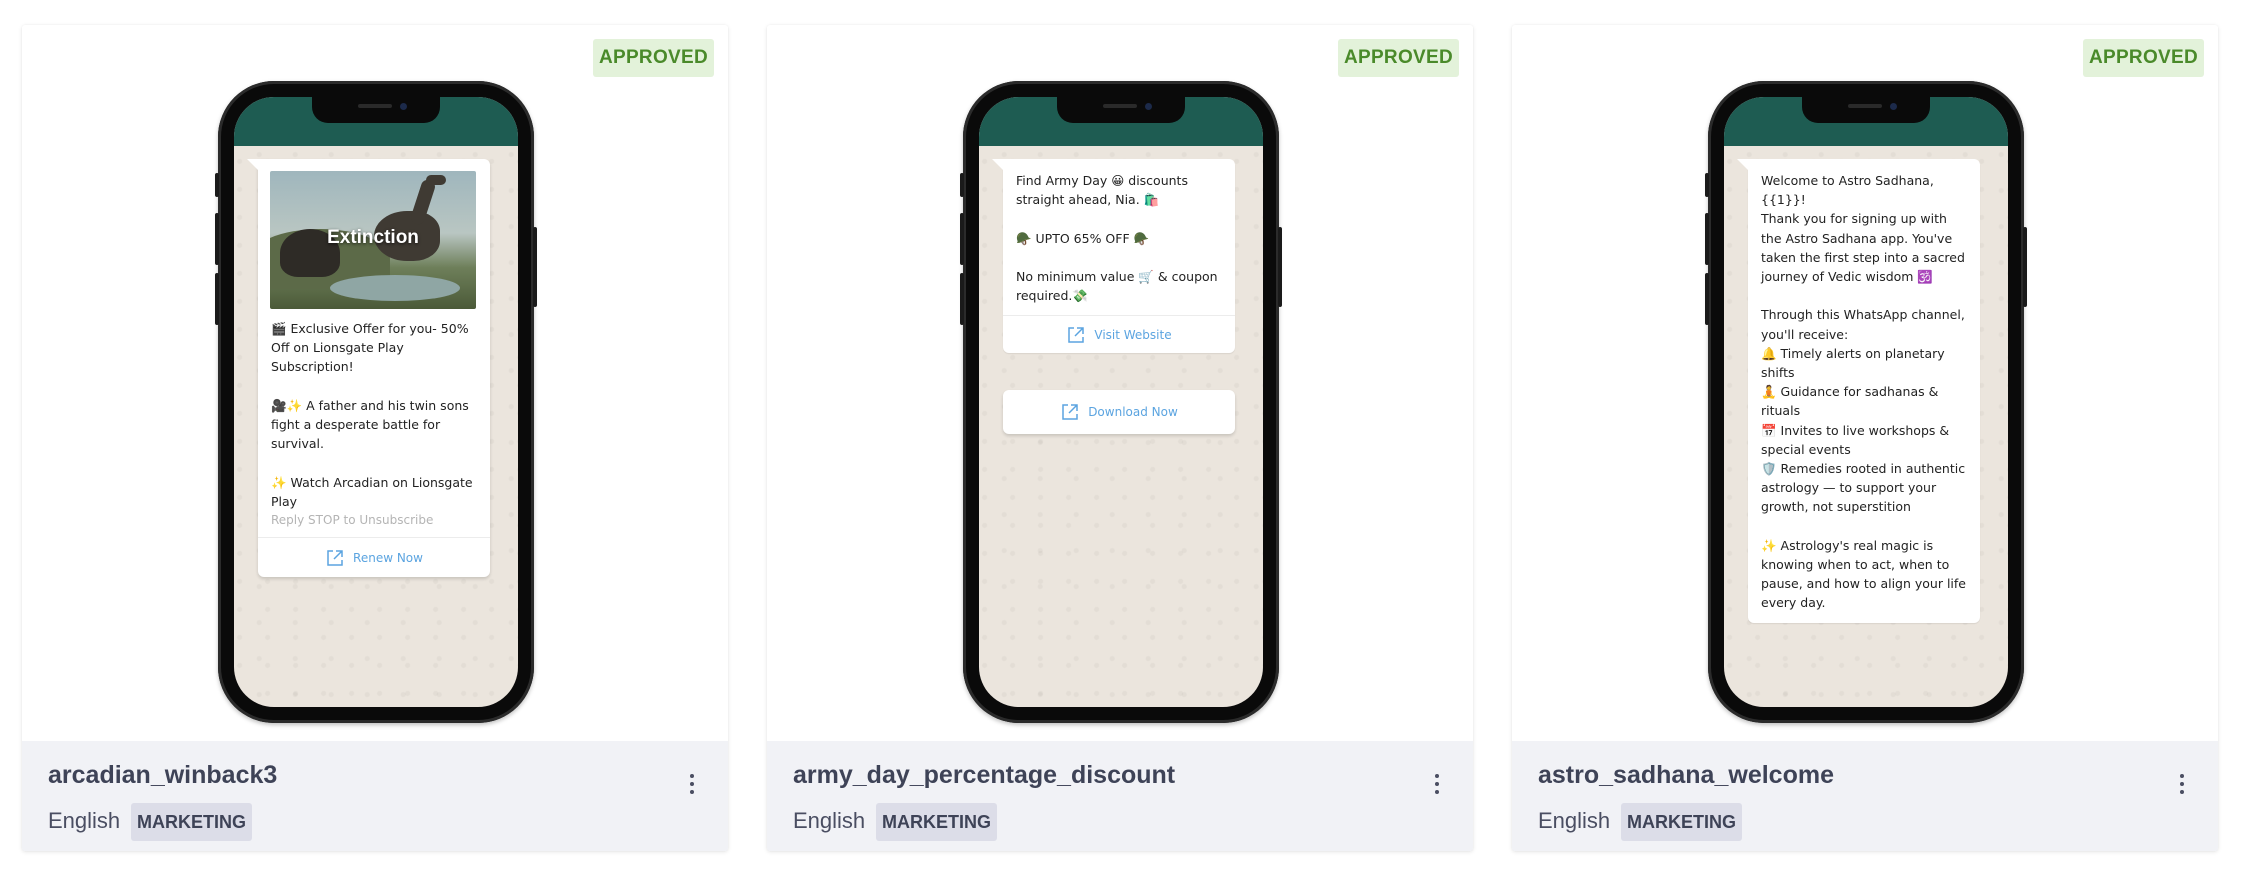 The width and height of the screenshot is (2244, 884). What do you see at coordinates (1133, 412) in the screenshot?
I see `button-label: Download Now` at bounding box center [1133, 412].